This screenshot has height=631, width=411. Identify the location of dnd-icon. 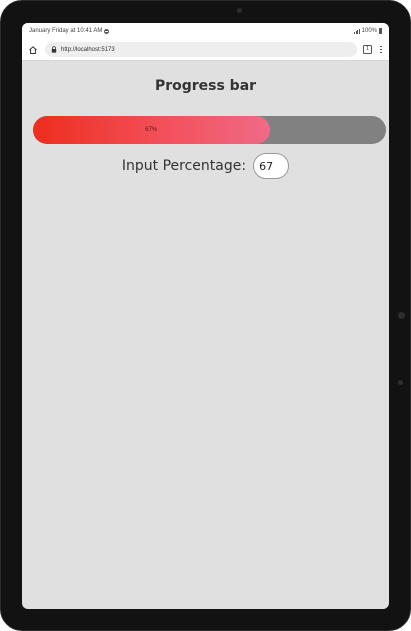
(107, 31).